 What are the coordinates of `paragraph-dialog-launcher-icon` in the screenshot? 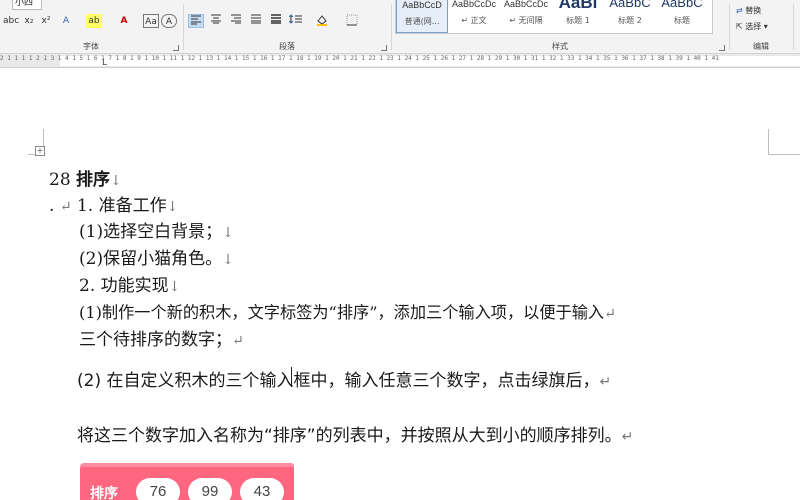 It's located at (384, 48).